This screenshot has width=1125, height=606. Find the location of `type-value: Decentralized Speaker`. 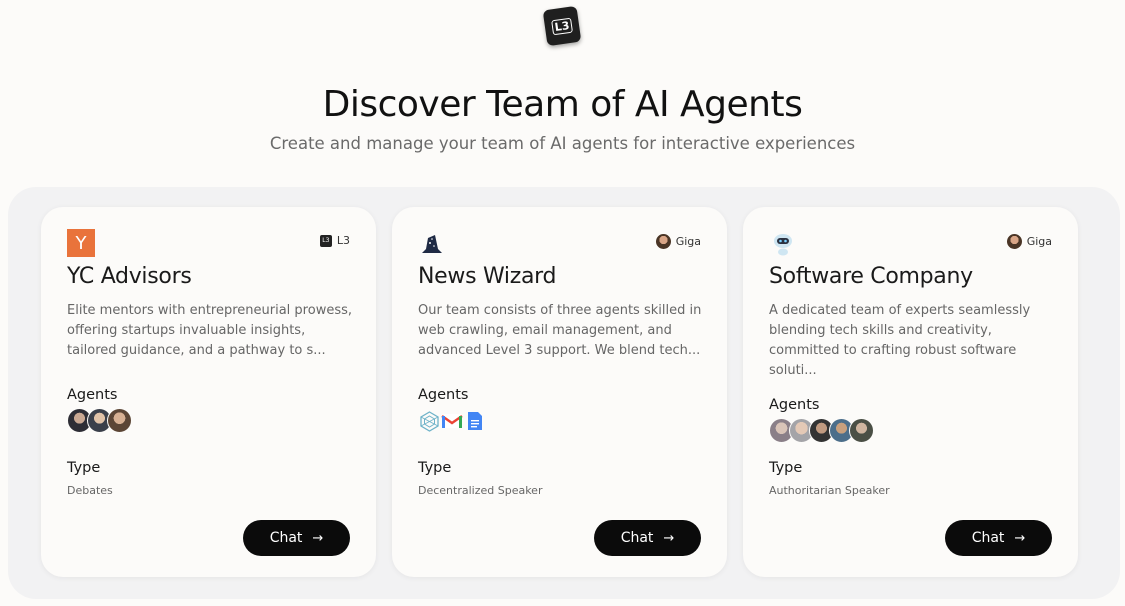

type-value: Decentralized Speaker is located at coordinates (480, 490).